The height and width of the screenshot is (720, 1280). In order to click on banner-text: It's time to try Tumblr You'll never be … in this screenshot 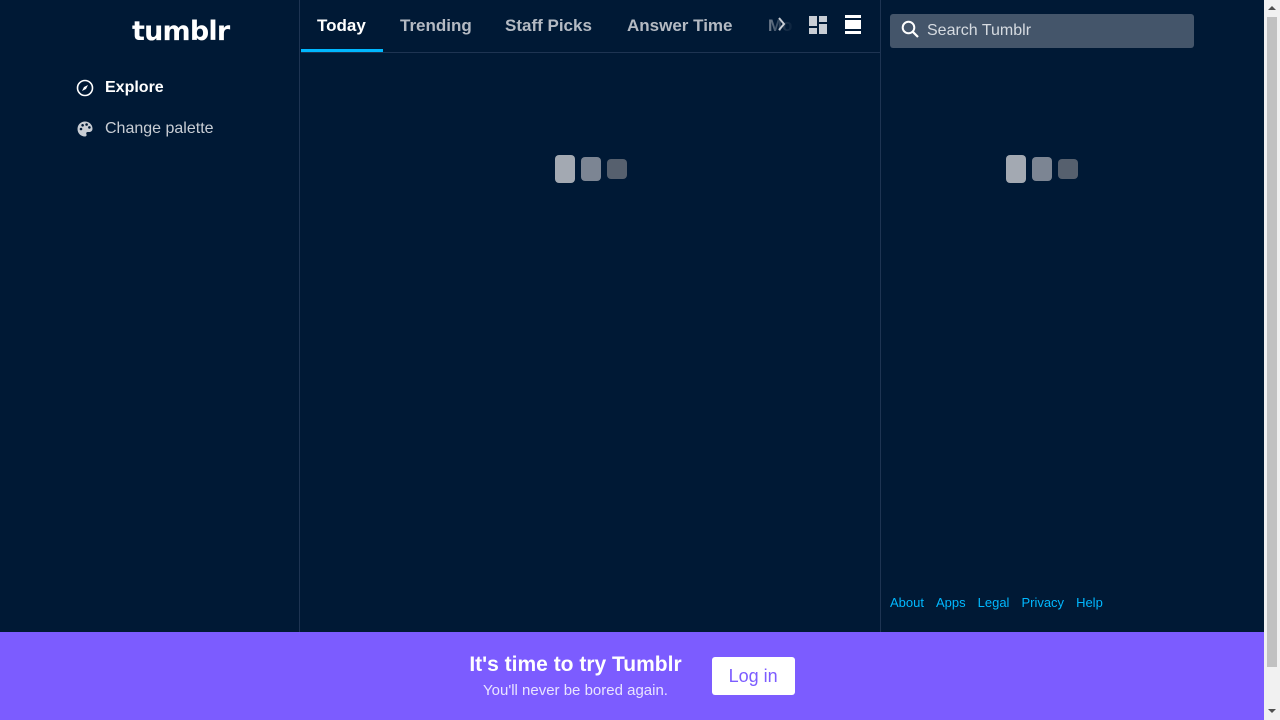, I will do `click(575, 676)`.